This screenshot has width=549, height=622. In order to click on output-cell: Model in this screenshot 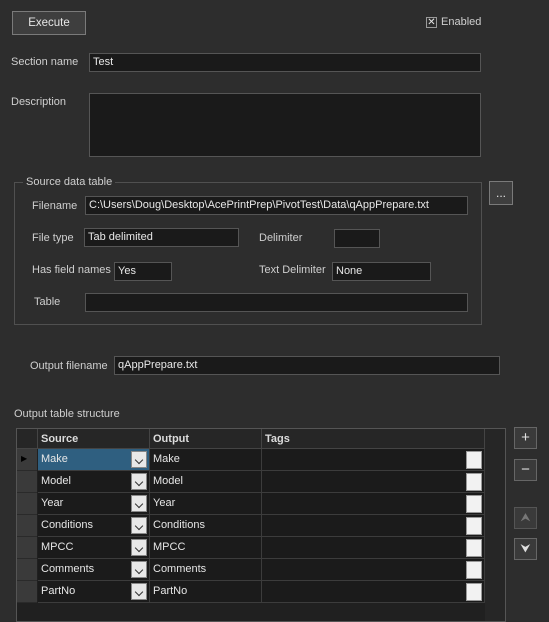, I will do `click(206, 482)`.